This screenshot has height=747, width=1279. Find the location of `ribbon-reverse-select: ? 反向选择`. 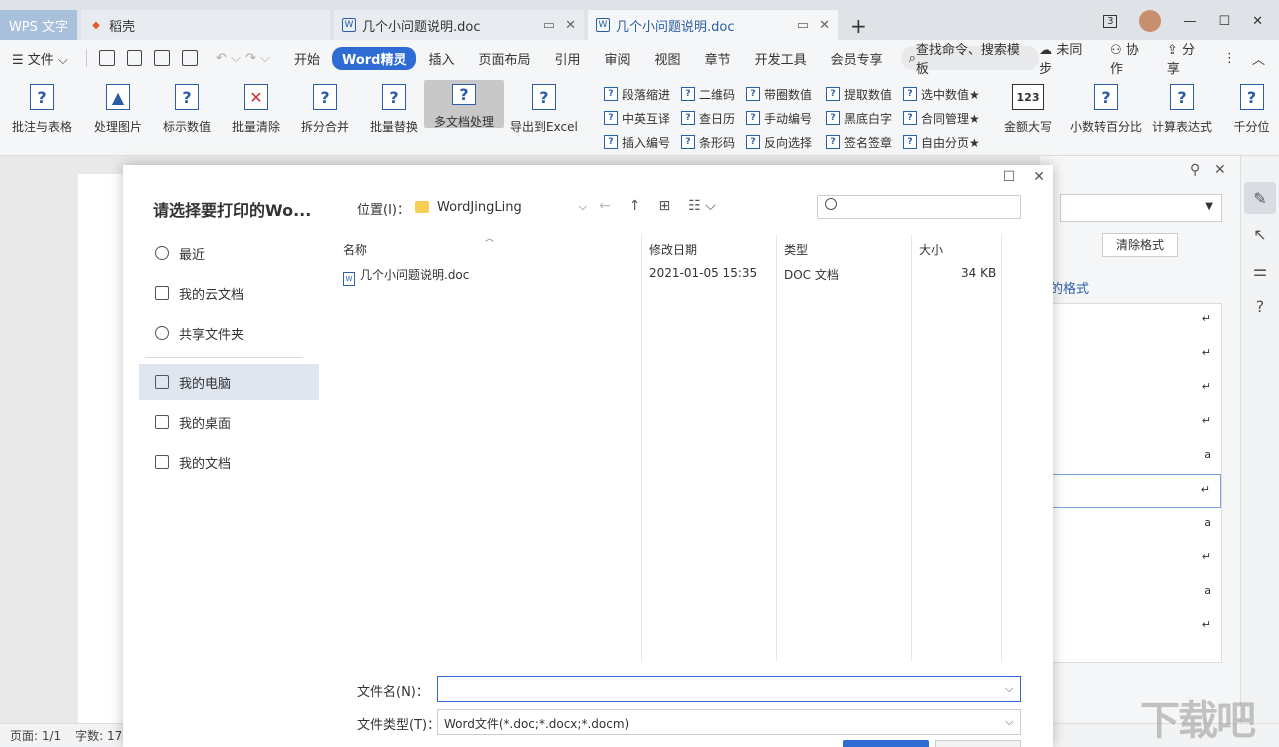

ribbon-reverse-select: ? 反向选择 is located at coordinates (779, 142).